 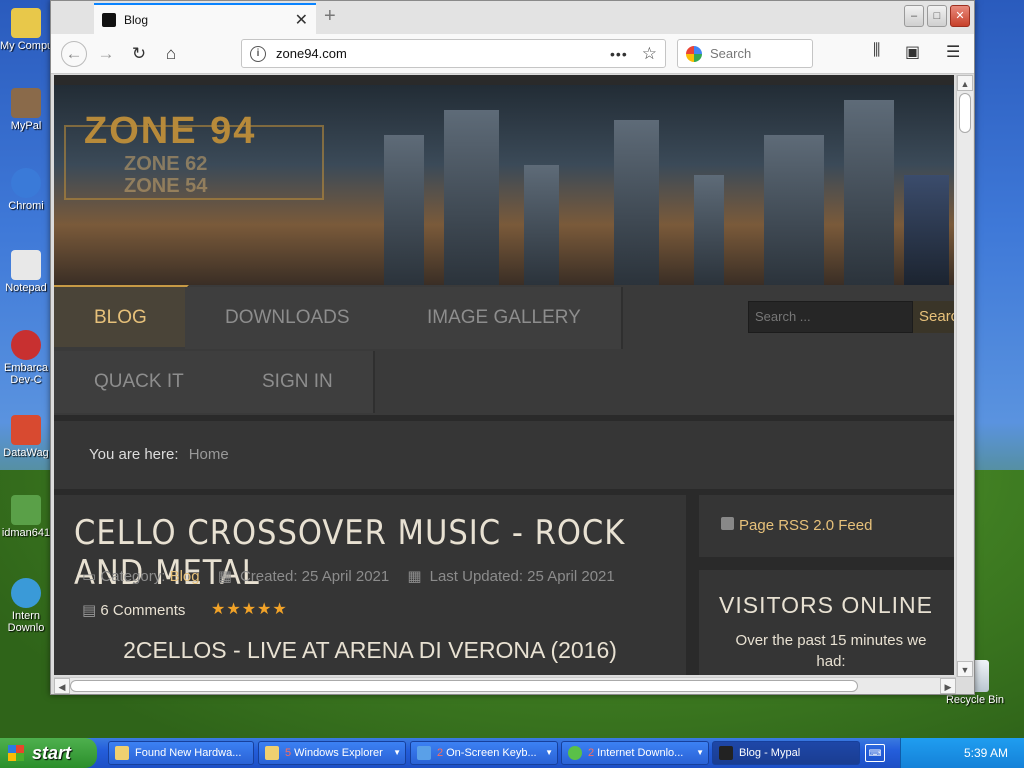 I want to click on horizontal-scrollbar: ◀ ▶, so click(x=505, y=685).